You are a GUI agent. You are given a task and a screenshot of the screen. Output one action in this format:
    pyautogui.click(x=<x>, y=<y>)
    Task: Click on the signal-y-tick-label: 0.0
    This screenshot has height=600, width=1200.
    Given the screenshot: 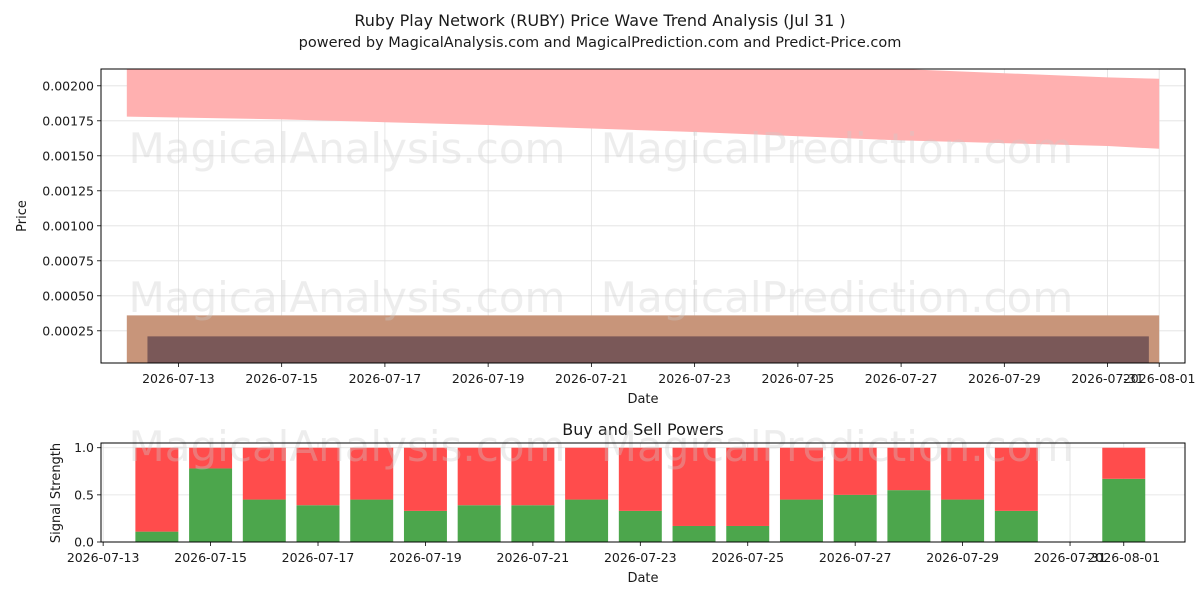 What is the action you would take?
    pyautogui.click(x=84, y=542)
    